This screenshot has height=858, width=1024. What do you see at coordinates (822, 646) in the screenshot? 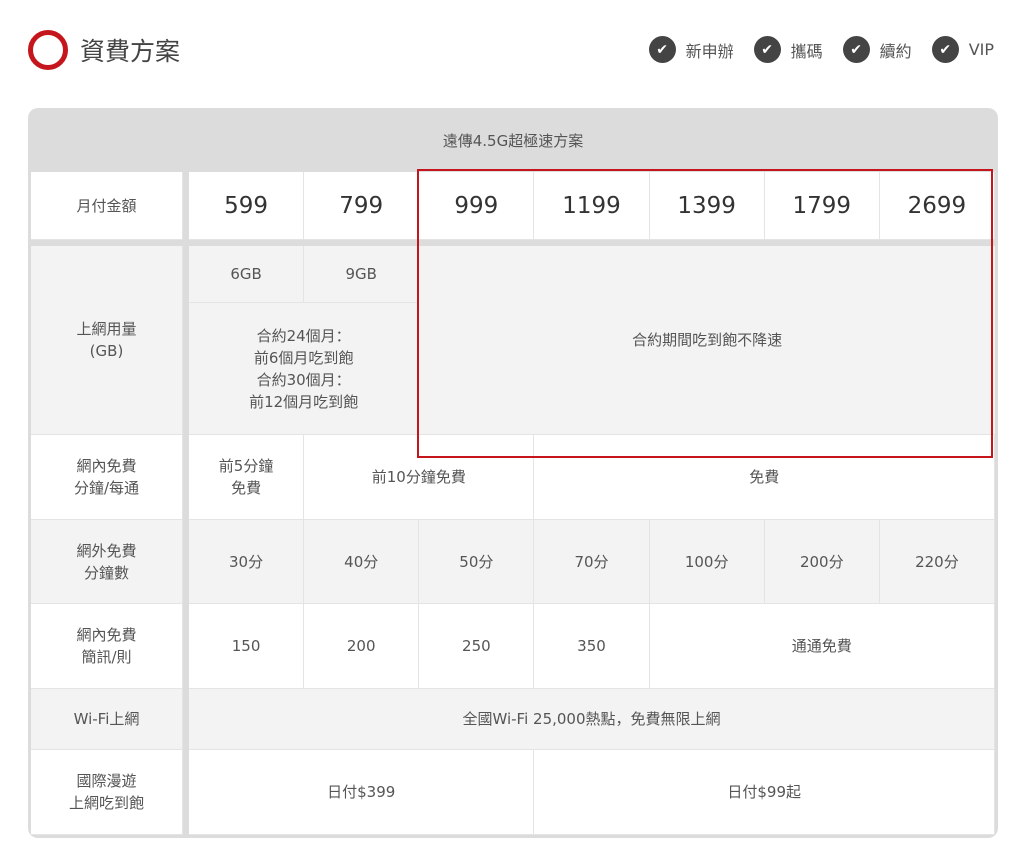
I see `sms-cell: 通通免費` at bounding box center [822, 646].